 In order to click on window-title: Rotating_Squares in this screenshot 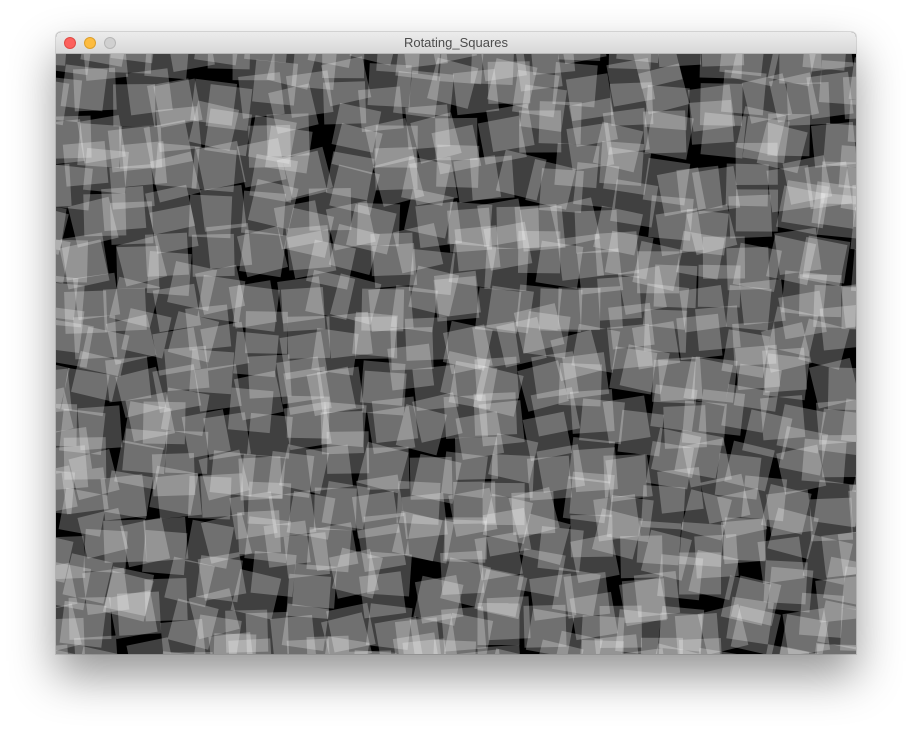, I will do `click(456, 42)`.